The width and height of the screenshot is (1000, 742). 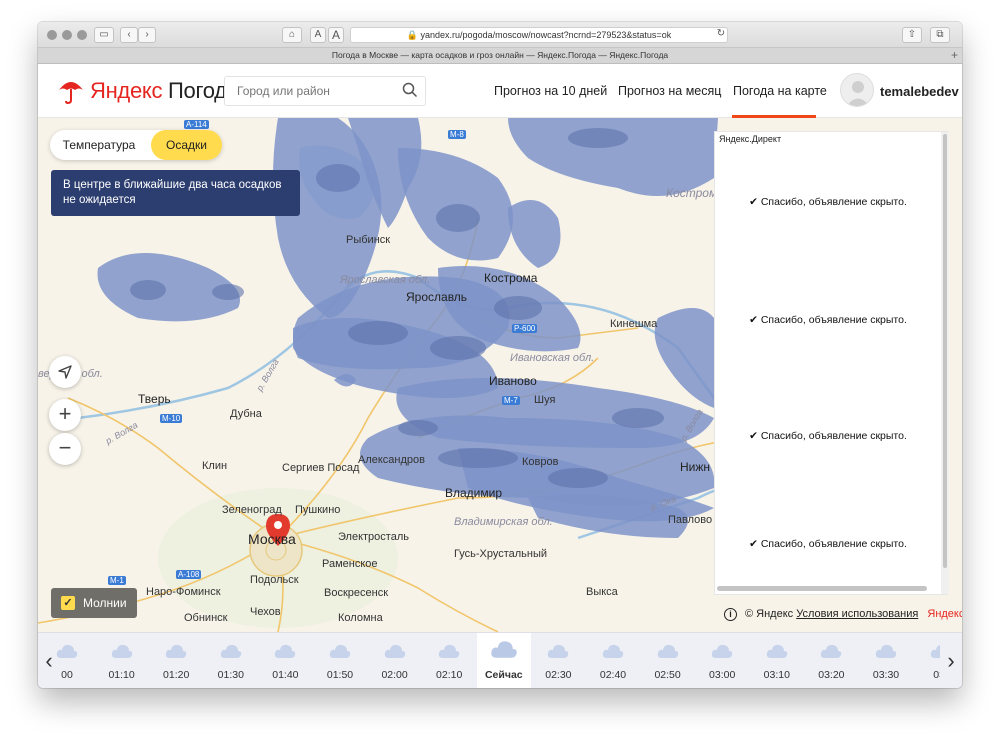 I want to click on timeline-slot-label: 01:10, so click(x=121, y=675).